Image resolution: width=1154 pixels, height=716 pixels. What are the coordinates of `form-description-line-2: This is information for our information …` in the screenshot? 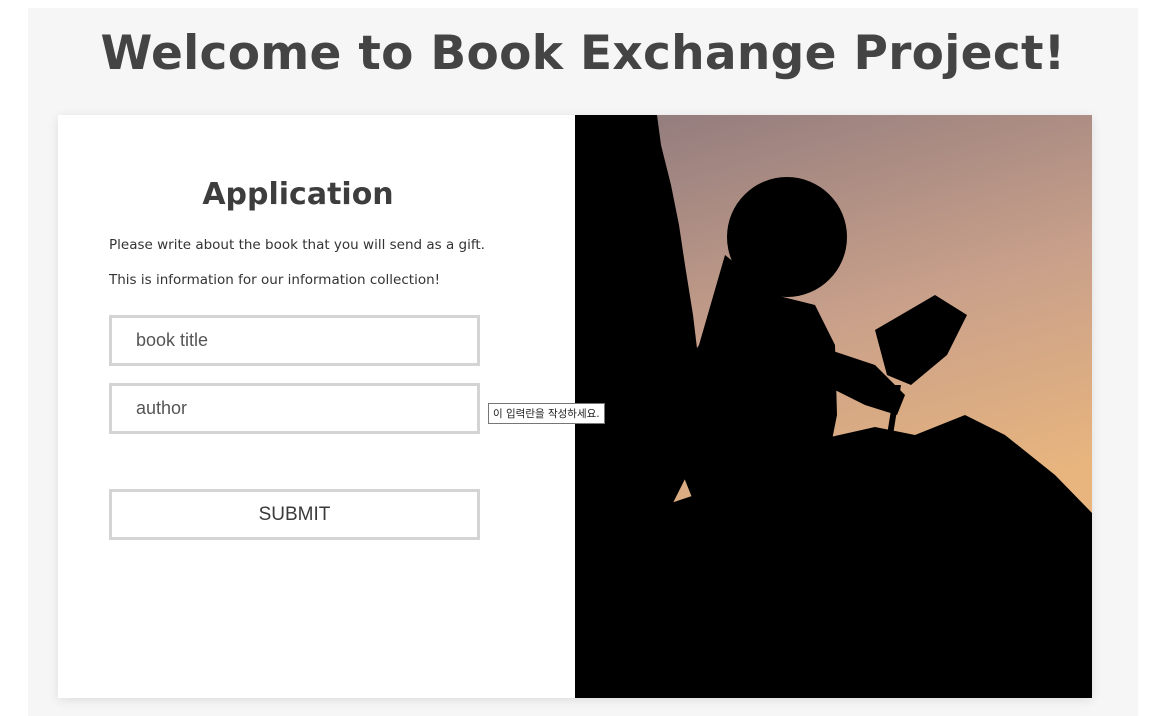 It's located at (275, 280).